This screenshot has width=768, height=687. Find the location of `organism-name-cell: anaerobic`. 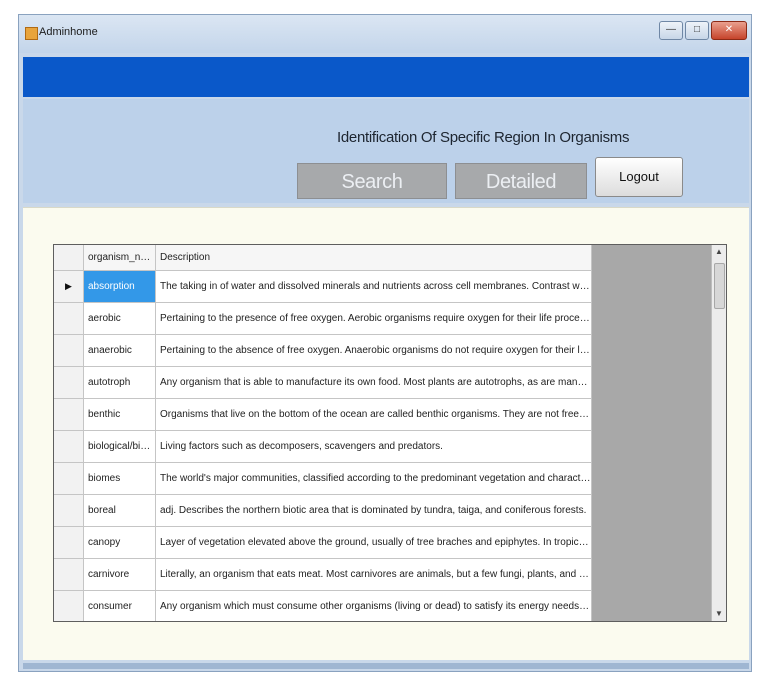

organism-name-cell: anaerobic is located at coordinates (120, 350).